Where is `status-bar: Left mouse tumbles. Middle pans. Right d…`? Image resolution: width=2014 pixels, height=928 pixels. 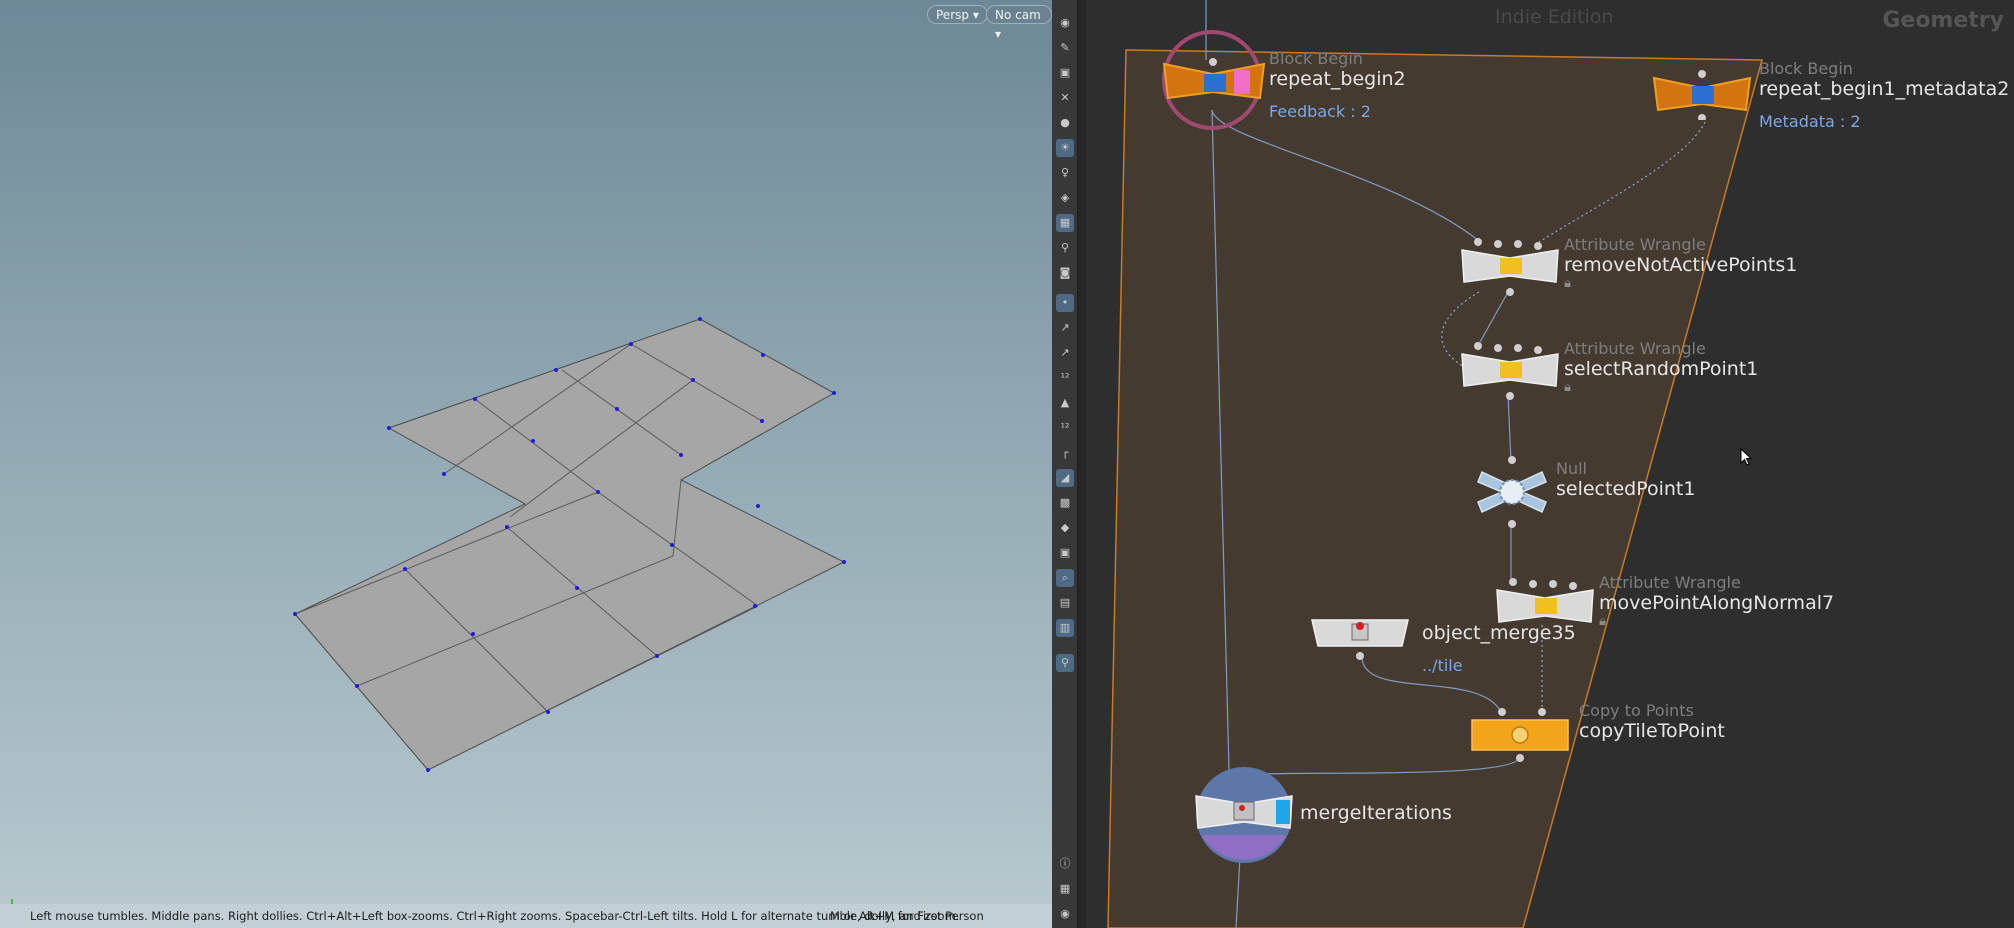 status-bar: Left mouse tumbles. Middle pans. Right d… is located at coordinates (526, 916).